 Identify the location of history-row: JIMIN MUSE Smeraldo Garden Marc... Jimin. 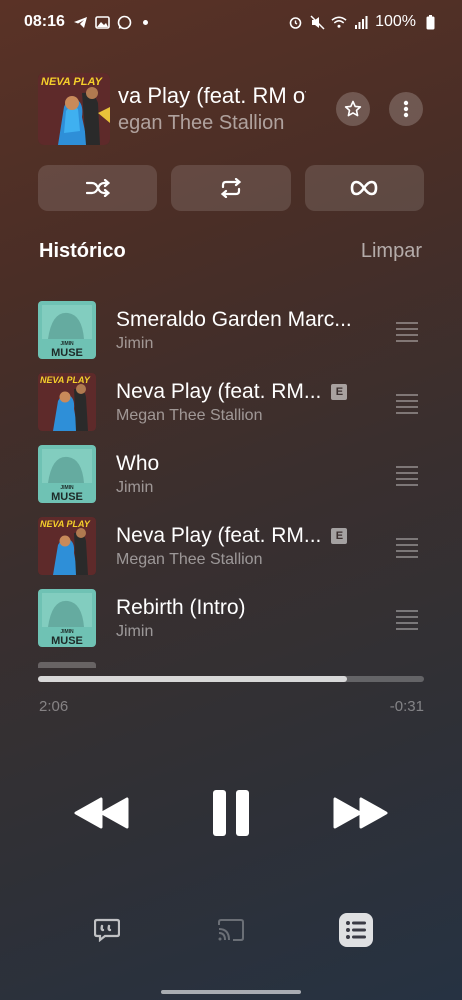
(231, 330).